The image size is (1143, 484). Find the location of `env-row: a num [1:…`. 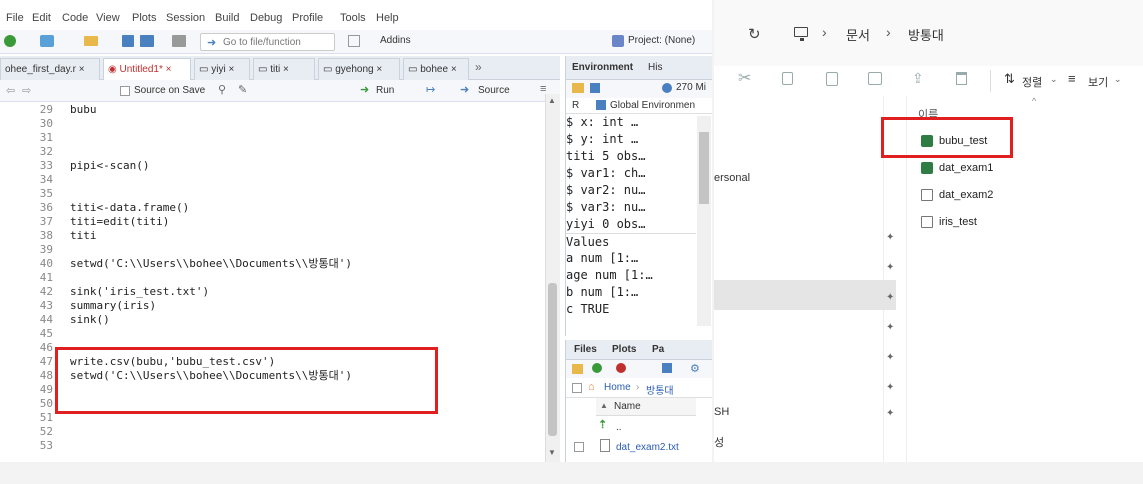

env-row: a num [1:… is located at coordinates (631, 258).